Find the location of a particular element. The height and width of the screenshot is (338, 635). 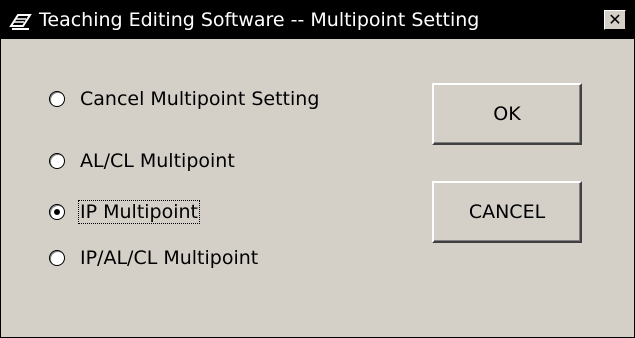

radio-label: IP Multipoint is located at coordinates (139, 212).